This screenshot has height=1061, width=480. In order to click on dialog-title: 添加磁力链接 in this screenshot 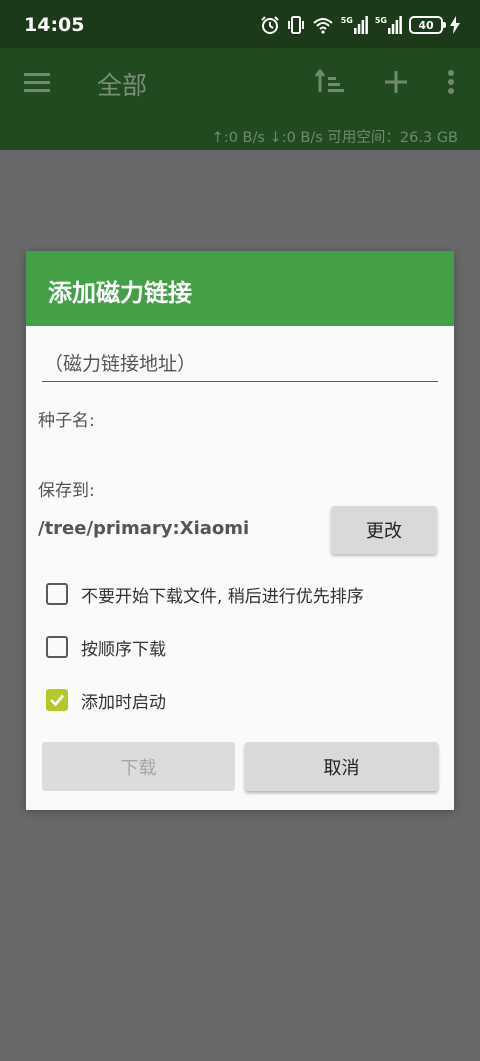, I will do `click(120, 293)`.